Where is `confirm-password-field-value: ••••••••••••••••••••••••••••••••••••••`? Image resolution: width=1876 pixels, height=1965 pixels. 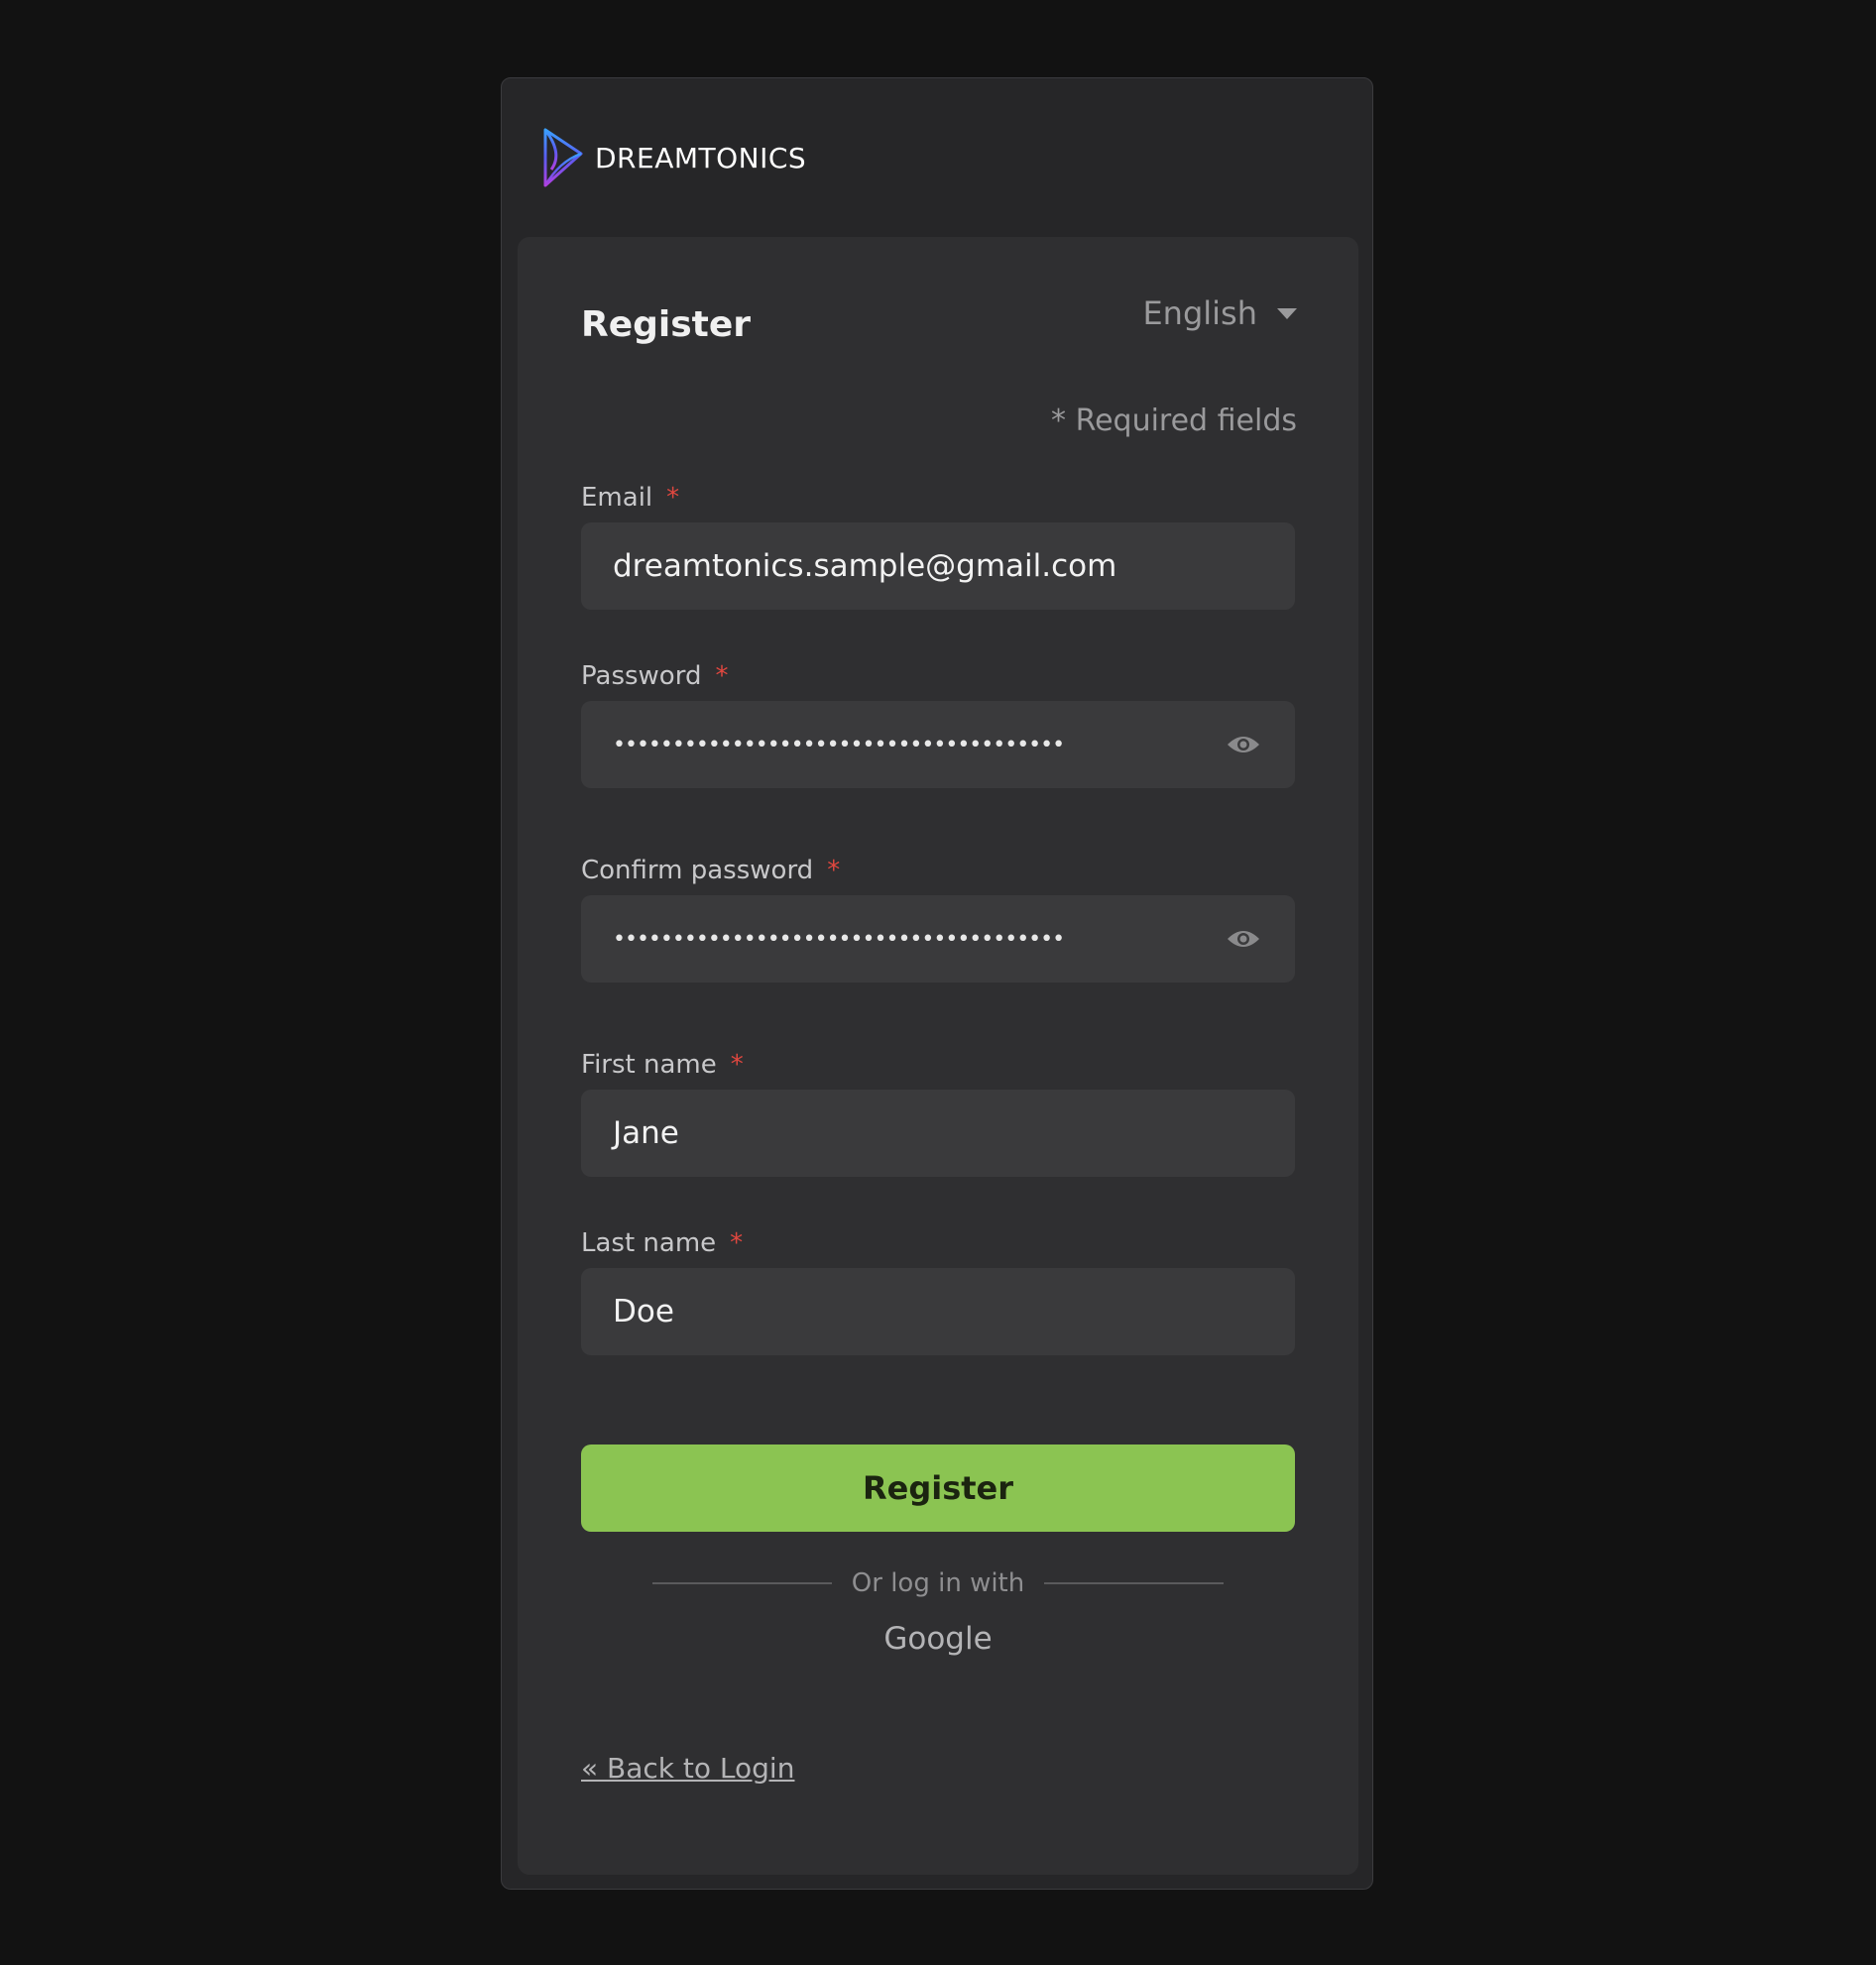
confirm-password-field-value: •••••••••••••••••••••••••••••••••••••• is located at coordinates (839, 939).